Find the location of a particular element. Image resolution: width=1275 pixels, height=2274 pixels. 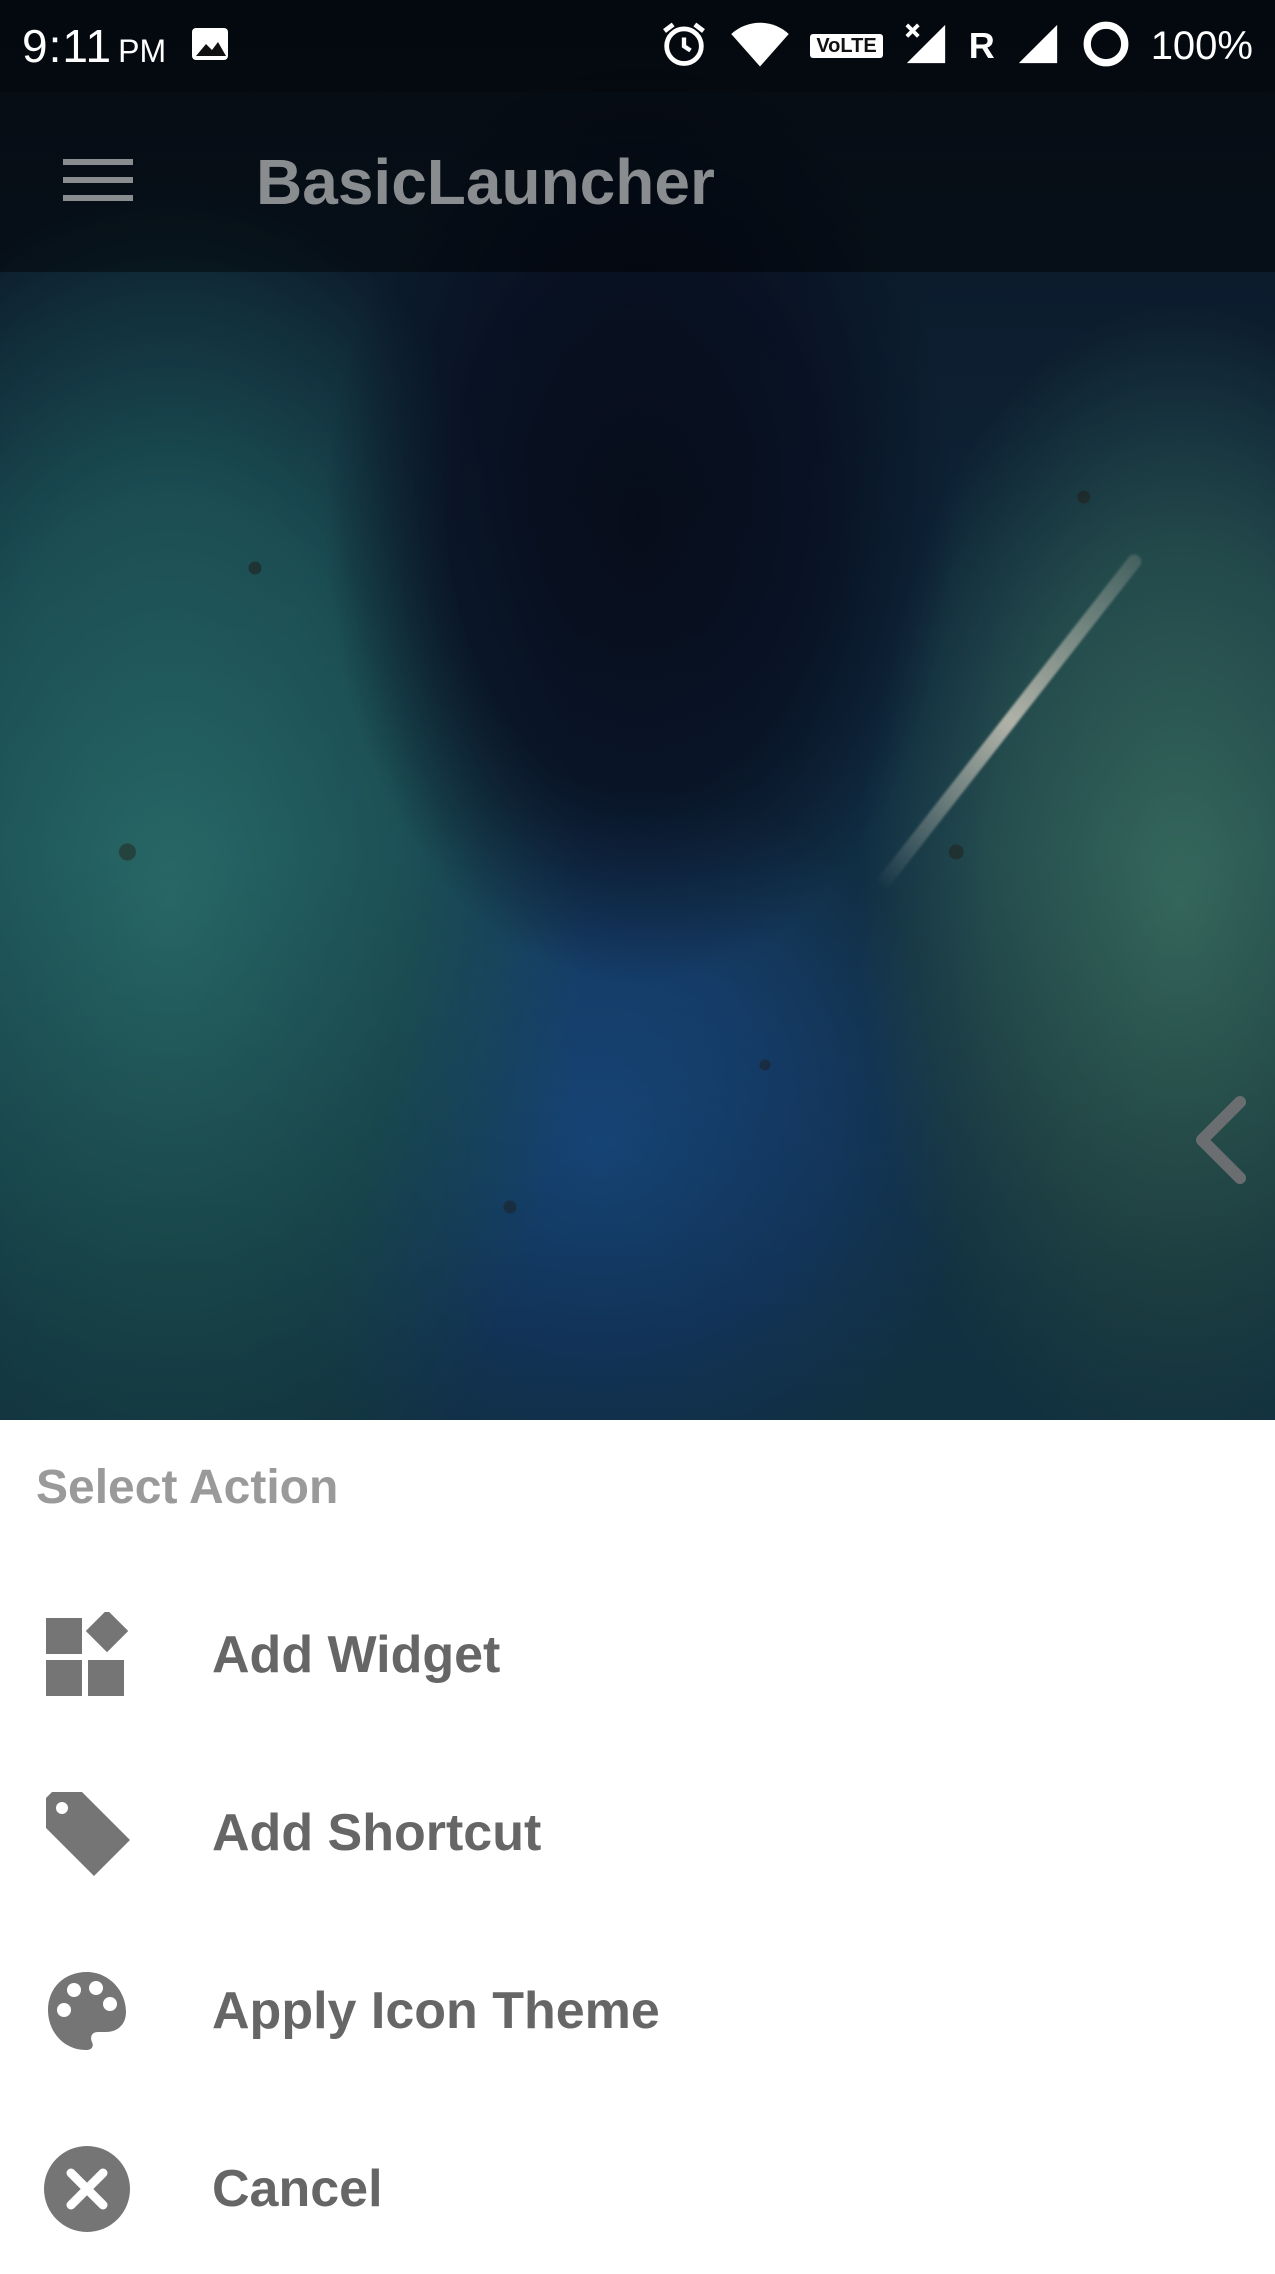

add-widget-label: Add Widget is located at coordinates (356, 1655).